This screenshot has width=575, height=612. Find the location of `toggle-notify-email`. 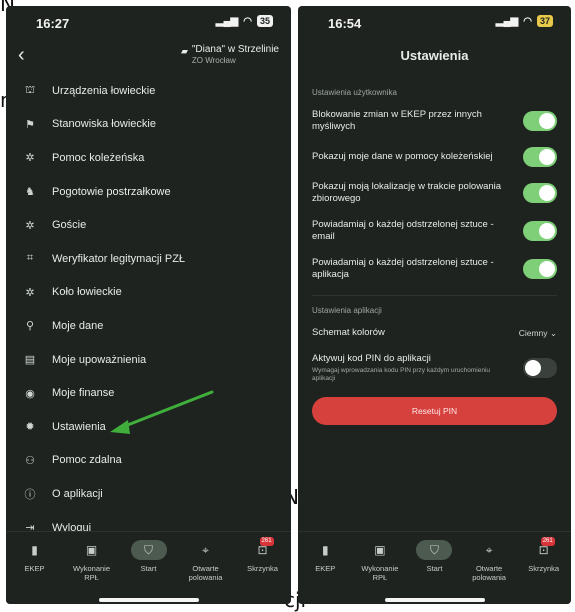

toggle-notify-email is located at coordinates (540, 231).